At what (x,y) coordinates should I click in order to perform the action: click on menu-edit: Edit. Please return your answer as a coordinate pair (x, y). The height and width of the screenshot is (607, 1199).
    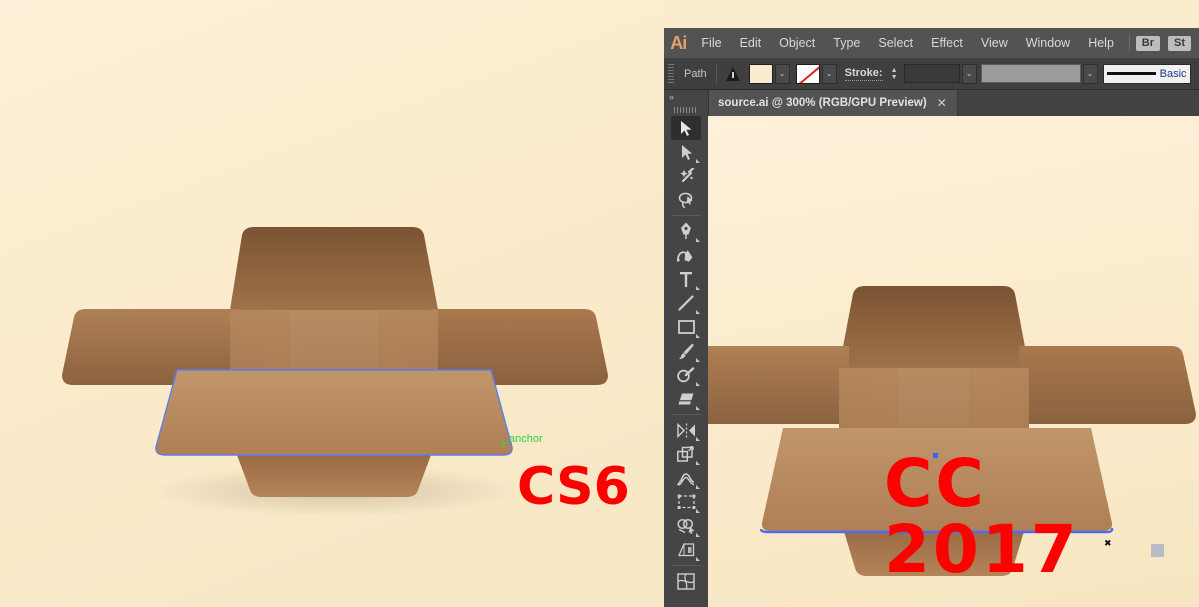
    Looking at the image, I should click on (751, 43).